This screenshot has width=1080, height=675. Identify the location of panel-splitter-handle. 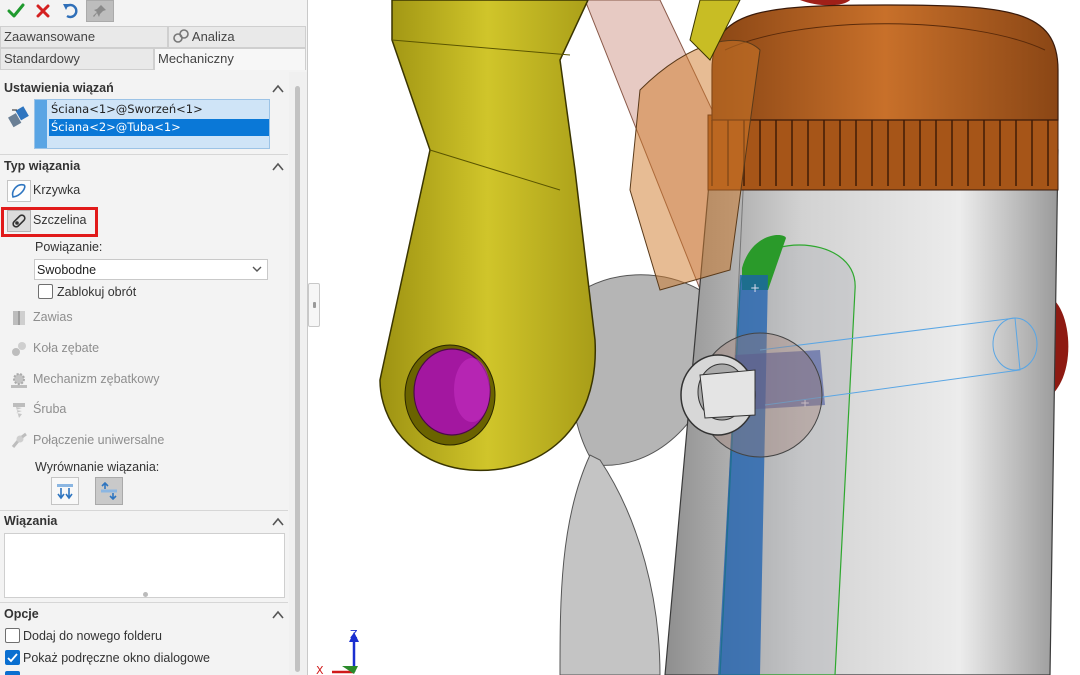
(314, 305).